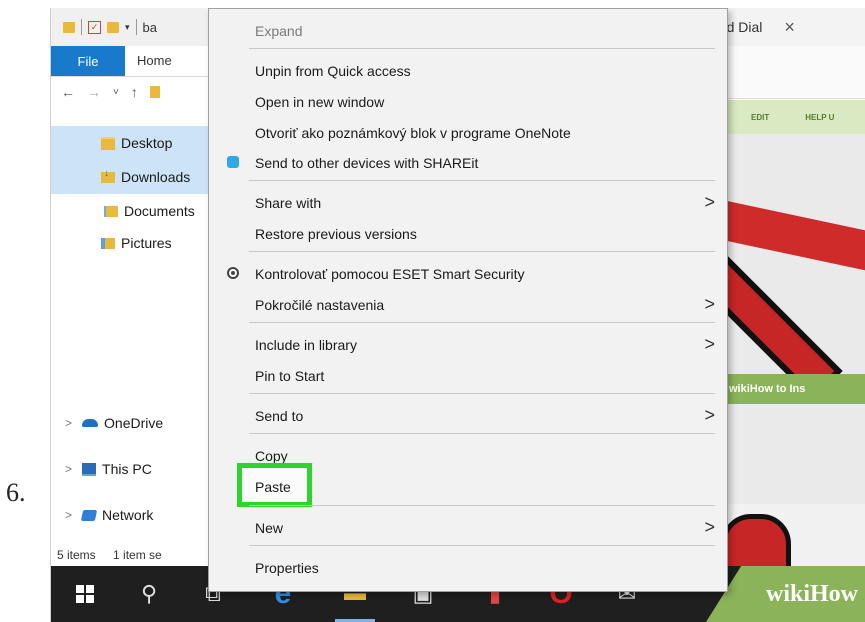 The height and width of the screenshot is (622, 865). I want to click on menu-item-include-library: Include in library >, so click(468, 344).